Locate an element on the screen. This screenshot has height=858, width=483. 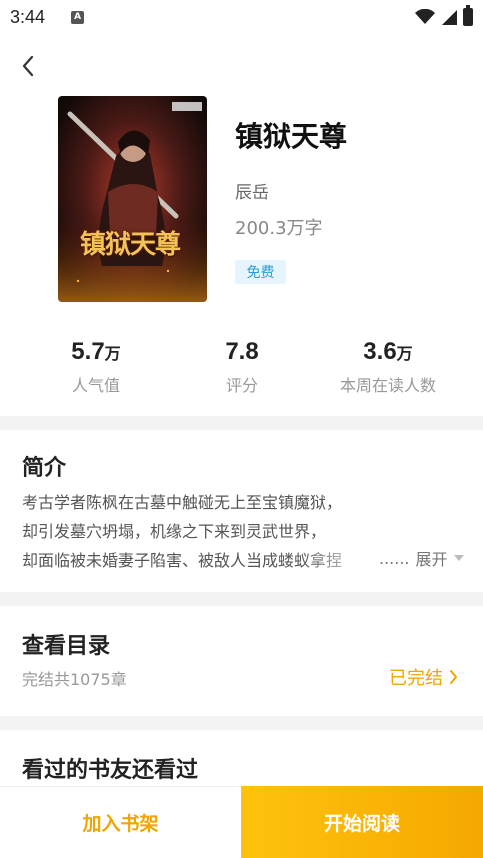
battery-icon is located at coordinates (468, 15).